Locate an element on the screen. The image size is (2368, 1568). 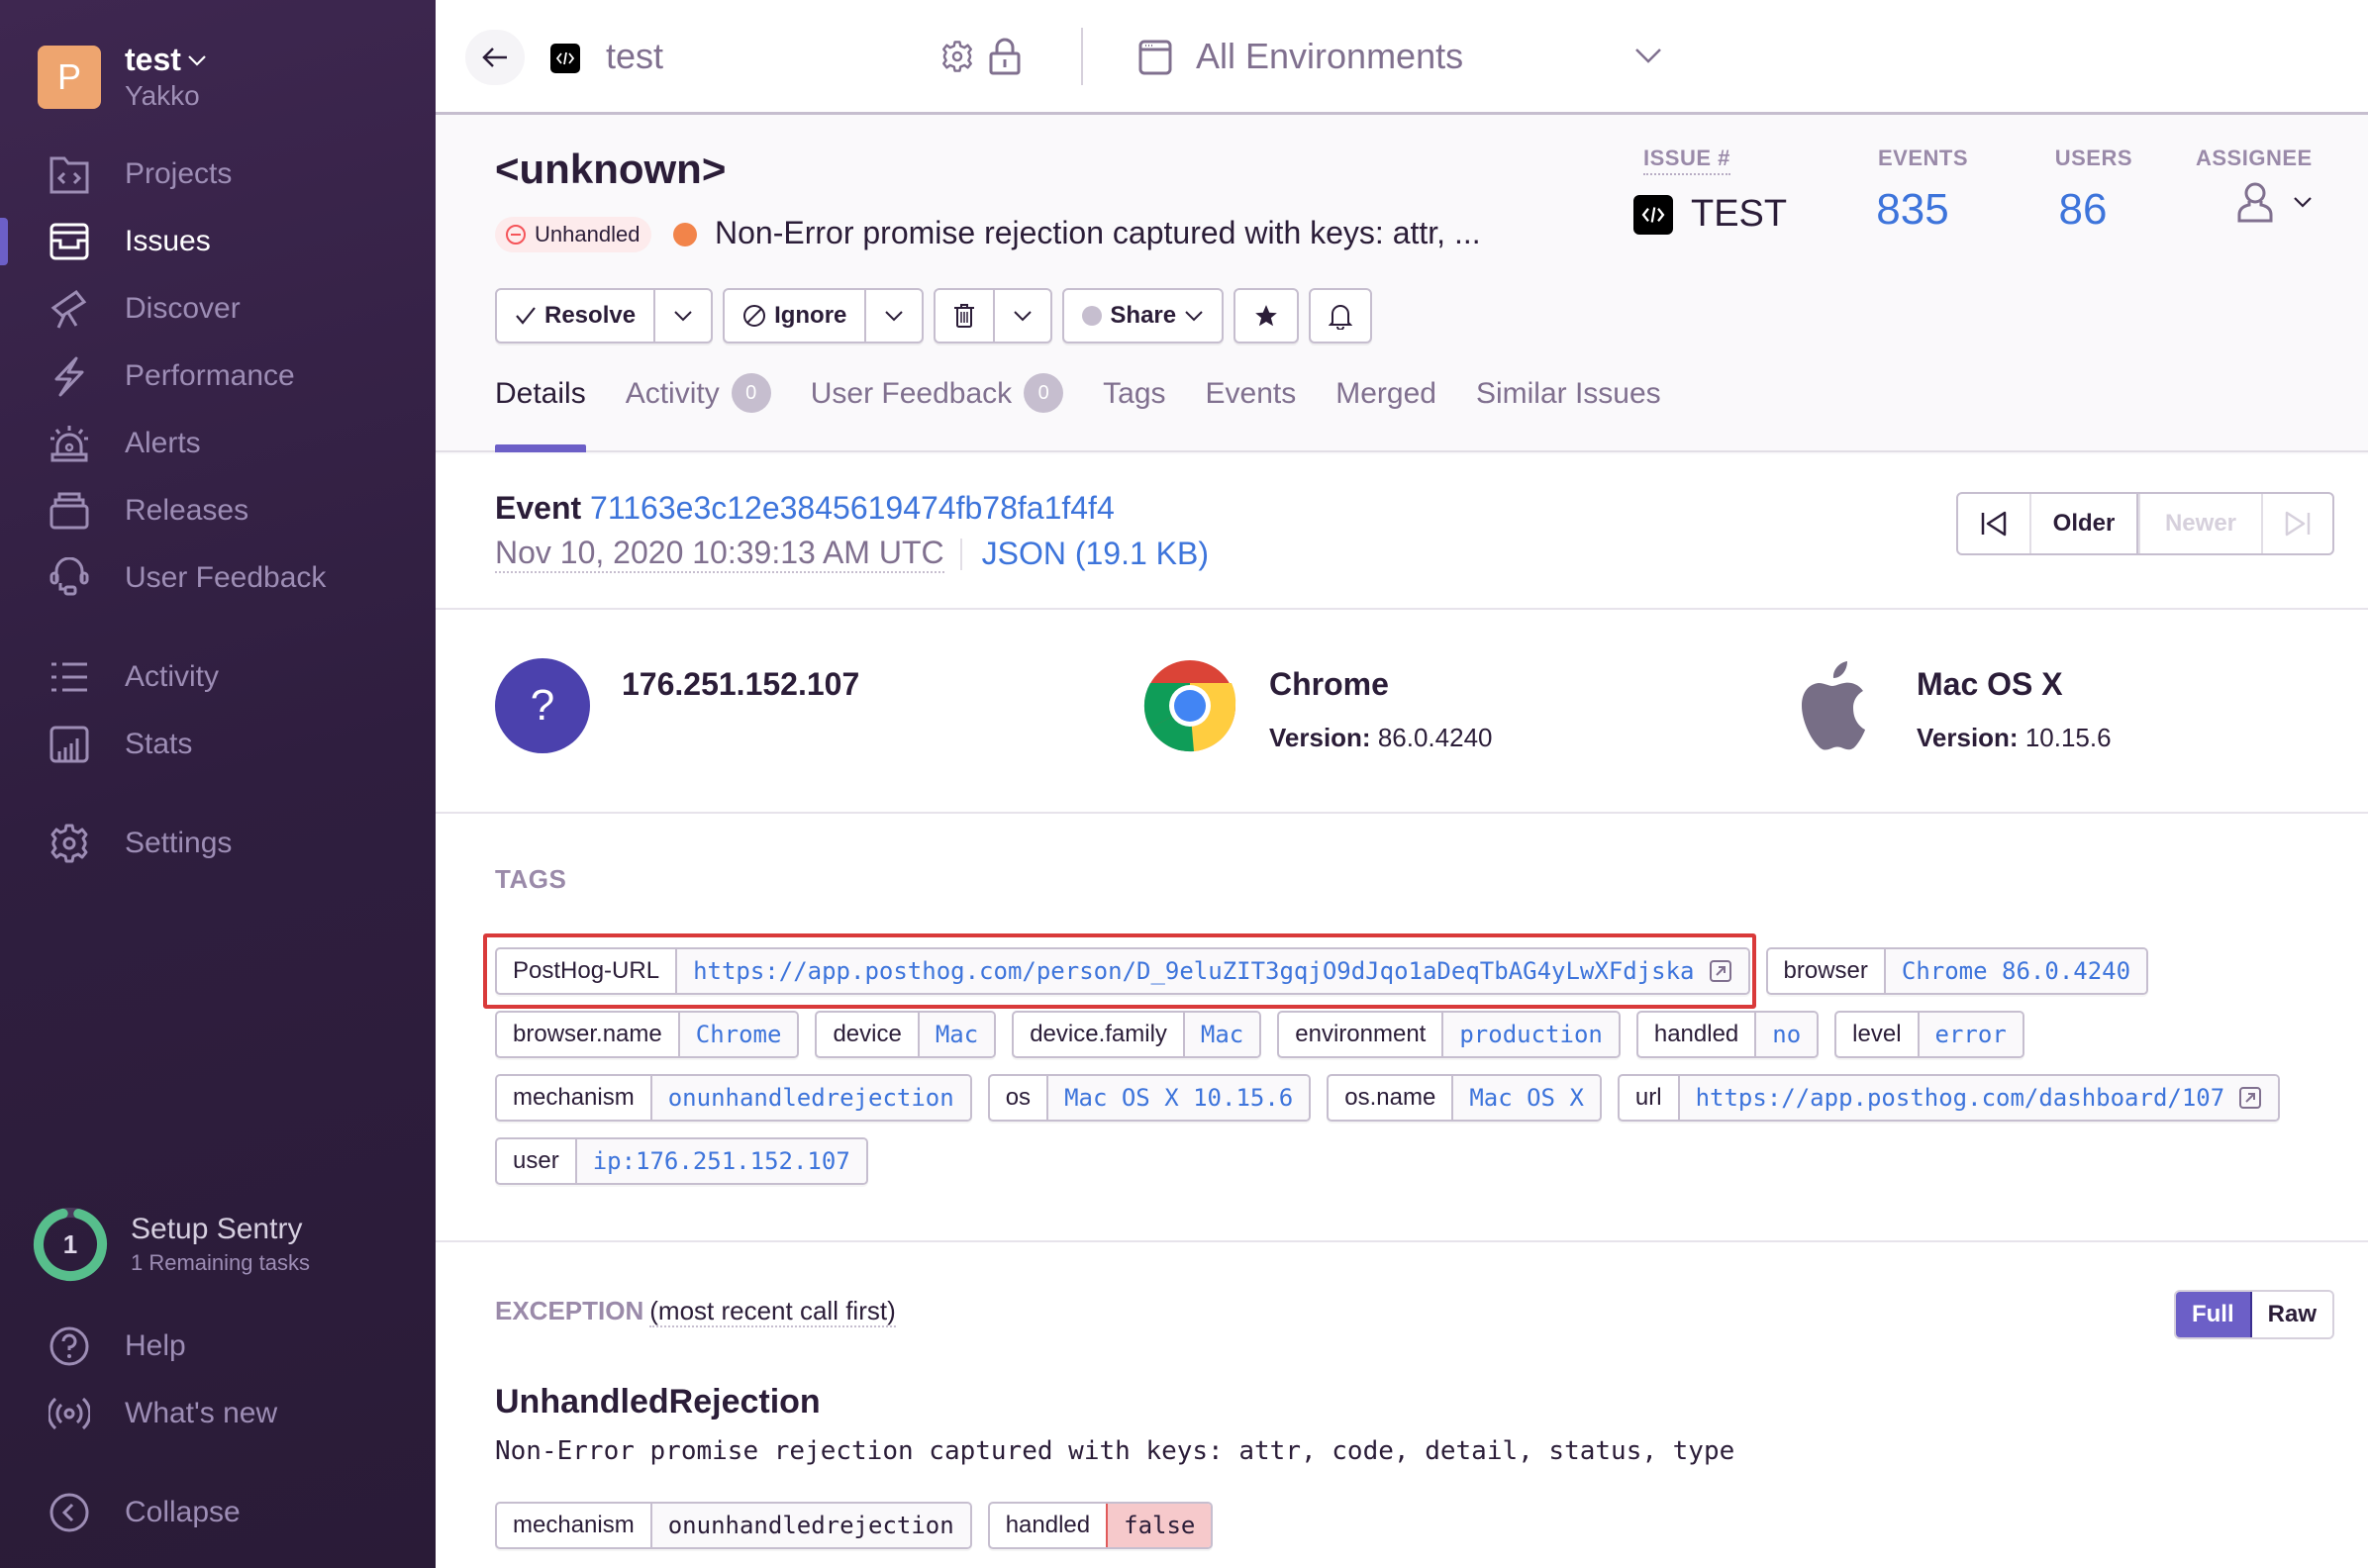
tag-value: production is located at coordinates (1530, 1034).